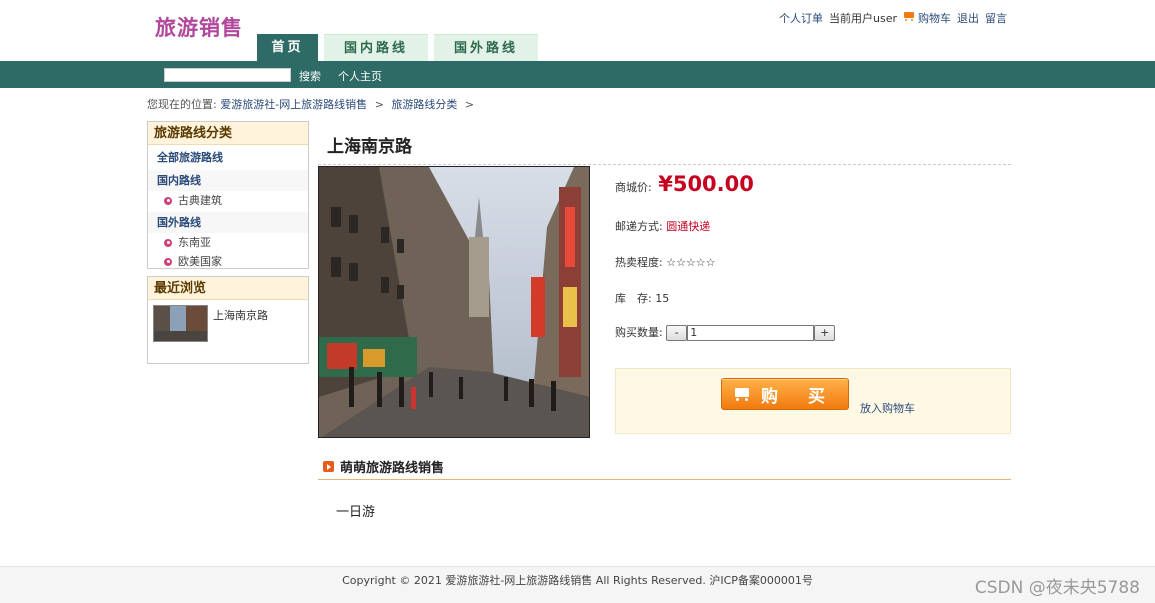 The image size is (1155, 603). I want to click on category-panel-title: 旅游路线分类, so click(228, 133).